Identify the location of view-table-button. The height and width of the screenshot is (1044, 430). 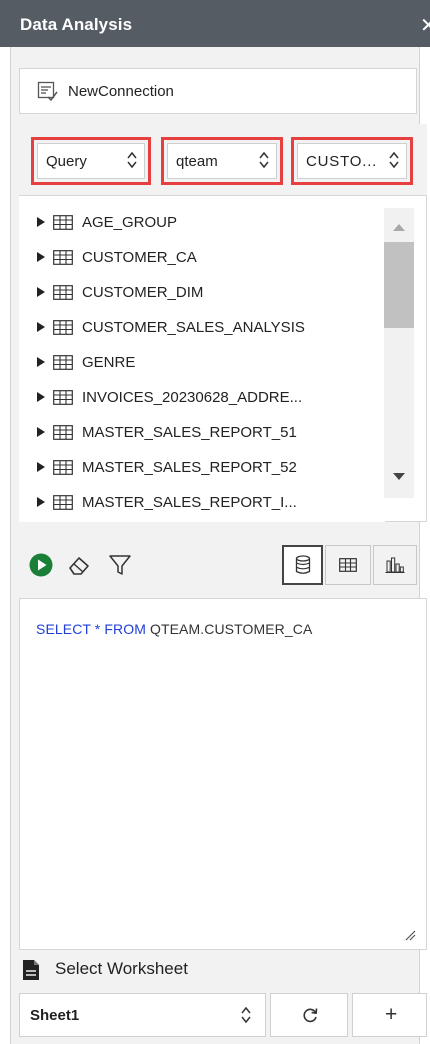
(348, 565).